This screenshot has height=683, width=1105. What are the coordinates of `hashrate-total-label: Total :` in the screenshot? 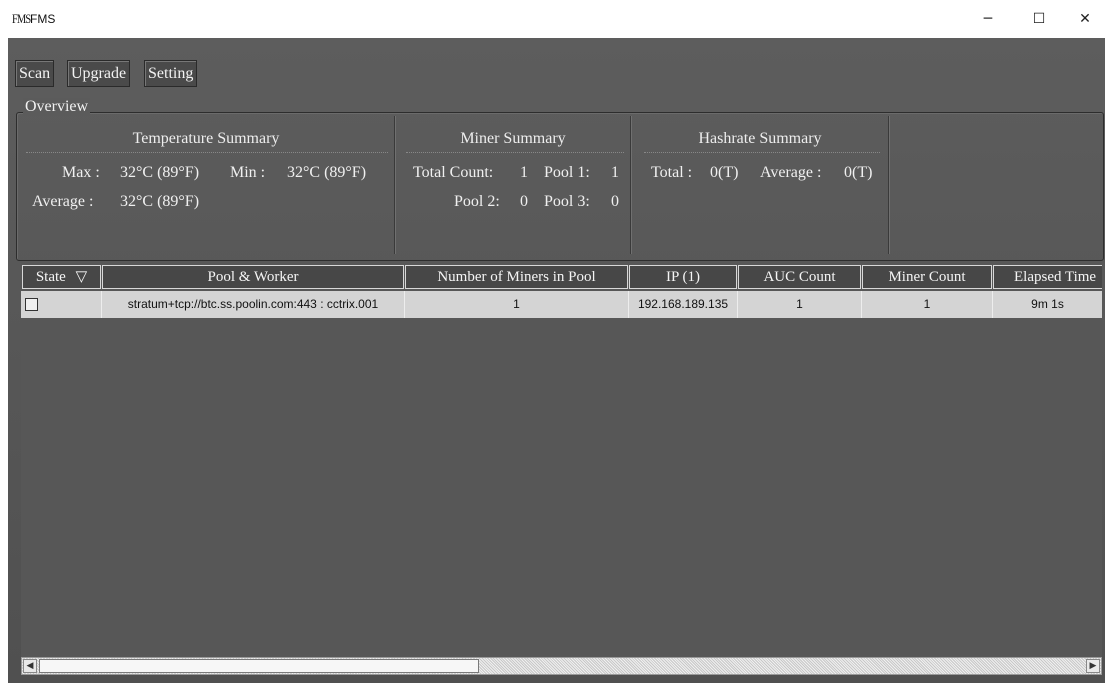 It's located at (672, 172).